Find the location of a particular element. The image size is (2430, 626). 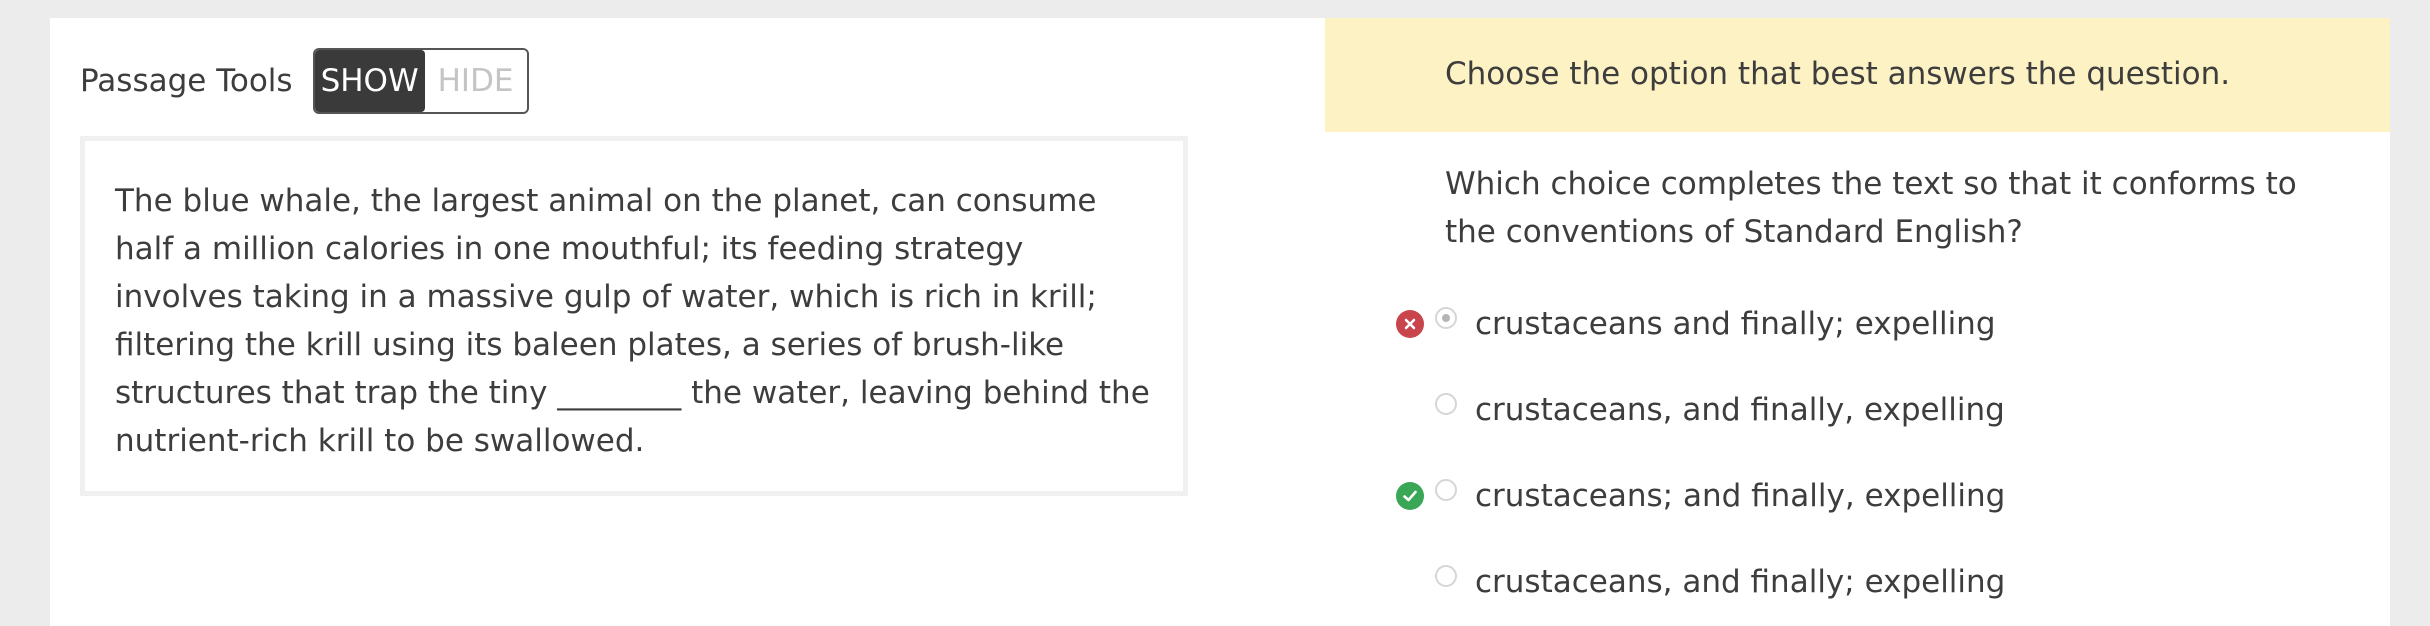

x-circle-icon is located at coordinates (1410, 324).